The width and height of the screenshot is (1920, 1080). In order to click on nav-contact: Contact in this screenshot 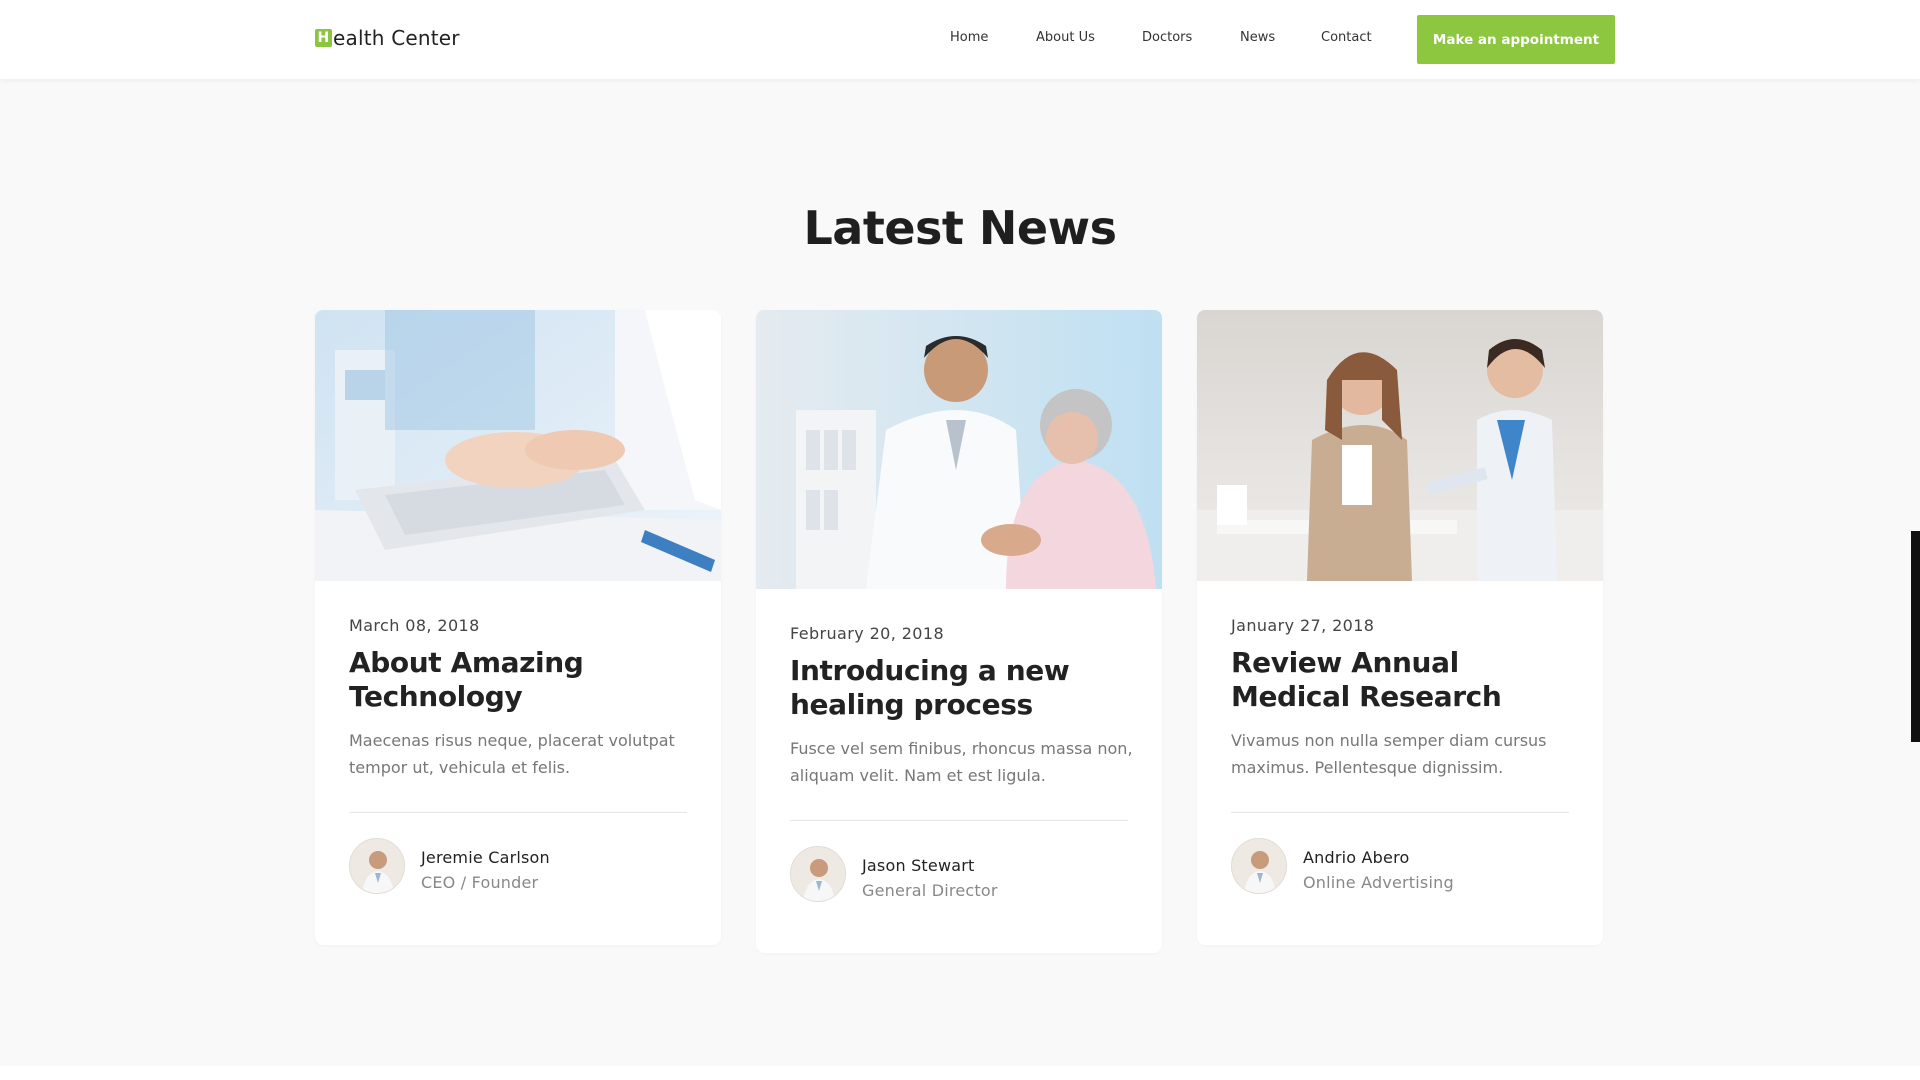, I will do `click(1346, 37)`.